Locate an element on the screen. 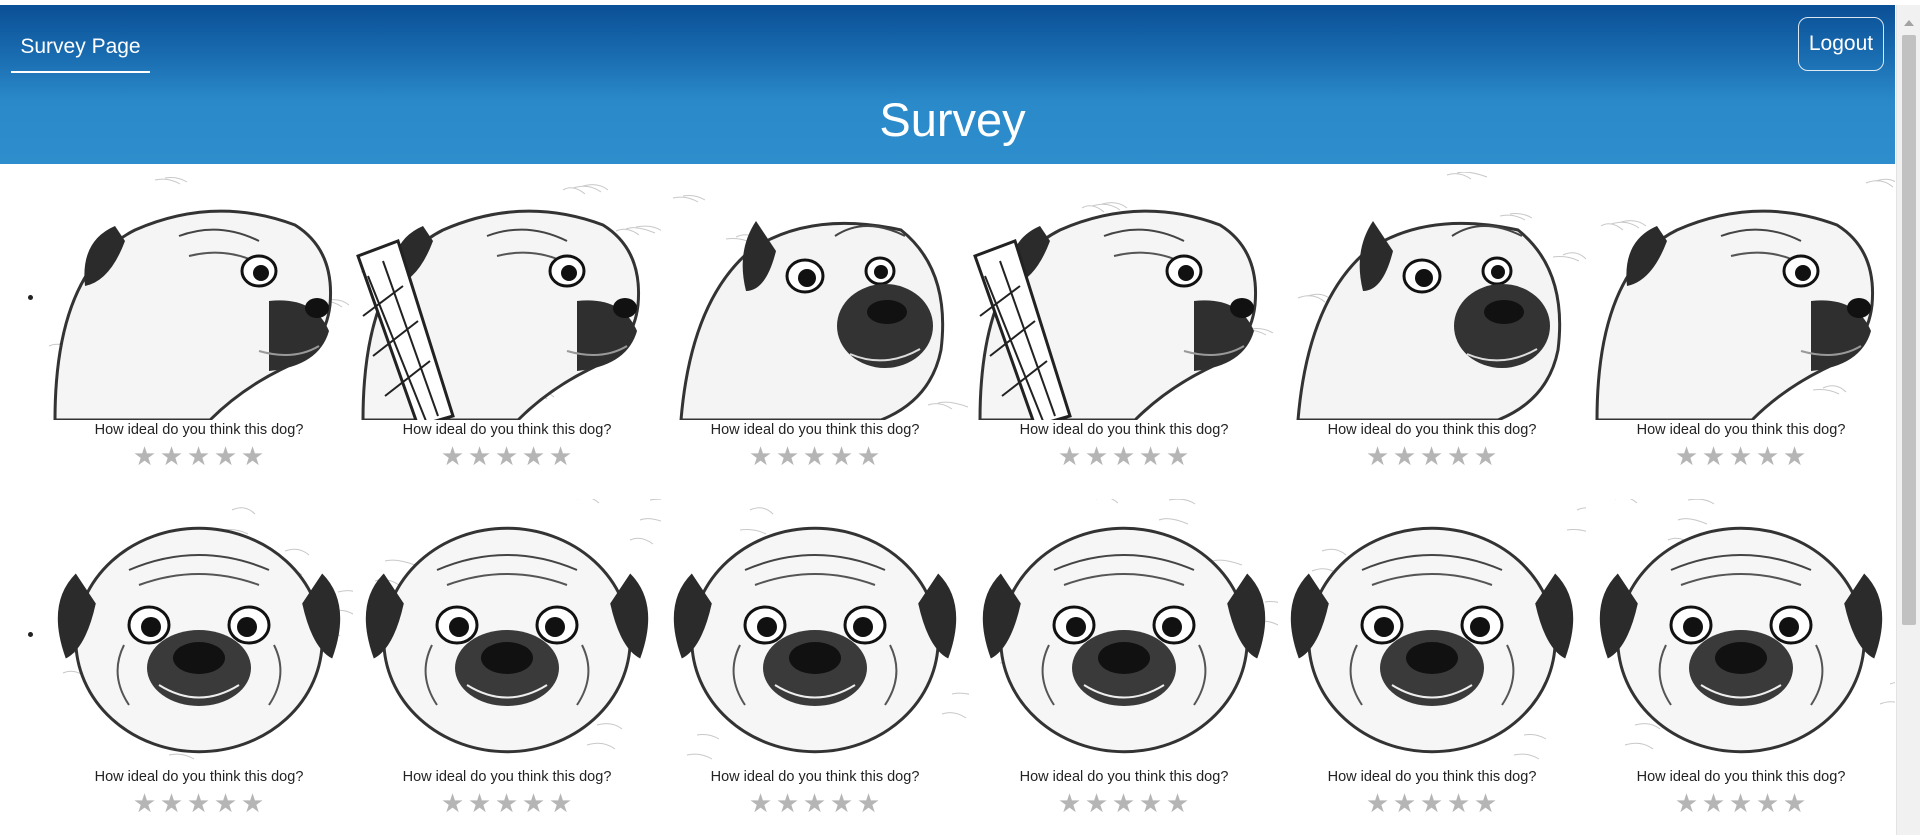  scrollbar-thumb is located at coordinates (1909, 330).